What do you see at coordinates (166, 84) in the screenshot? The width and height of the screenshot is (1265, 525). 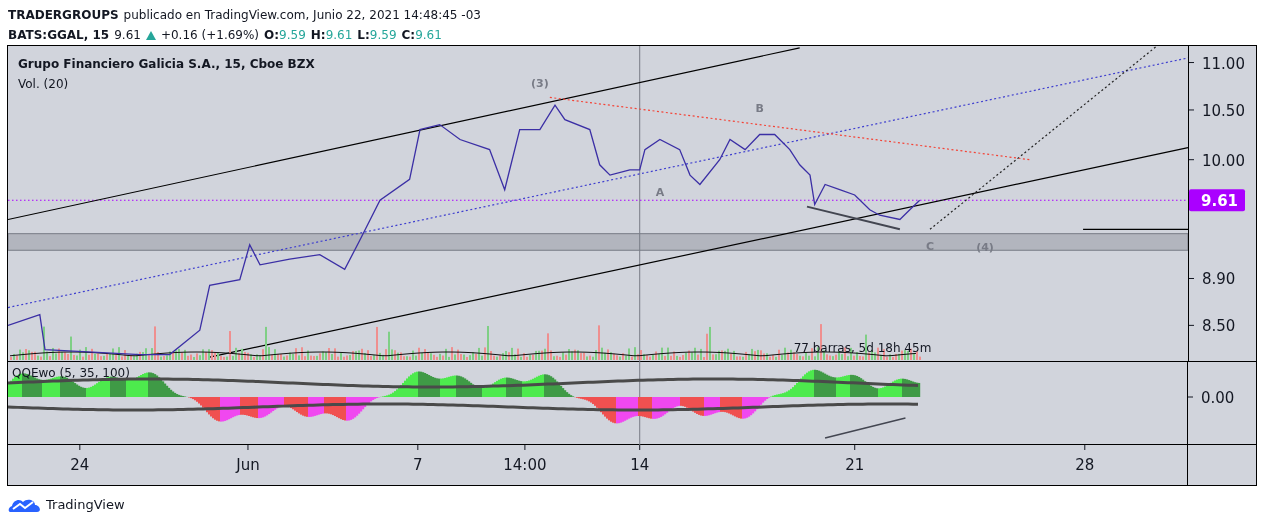 I see `volume-legend: Vol. (20)` at bounding box center [166, 84].